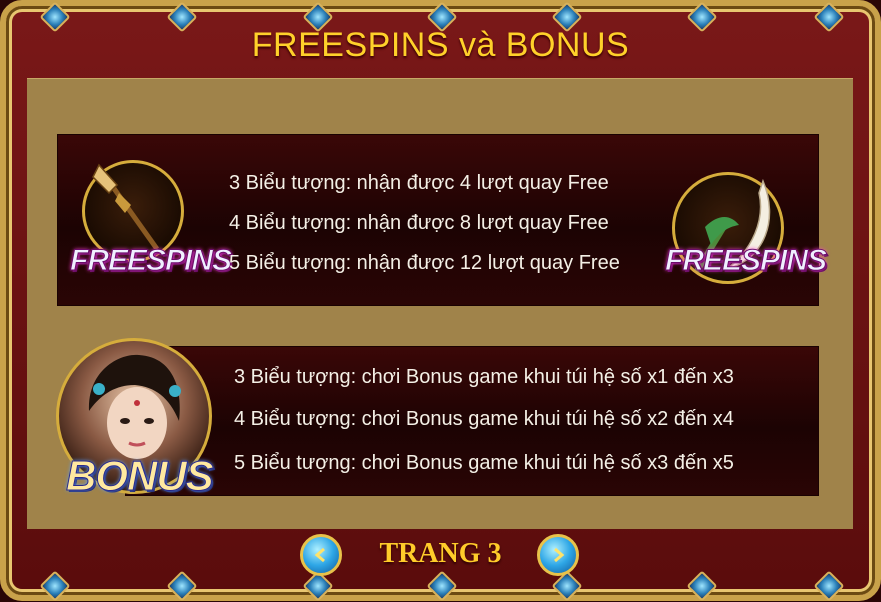 The height and width of the screenshot is (602, 881). What do you see at coordinates (440, 553) in the screenshot?
I see `page-indicator: TRANG 3` at bounding box center [440, 553].